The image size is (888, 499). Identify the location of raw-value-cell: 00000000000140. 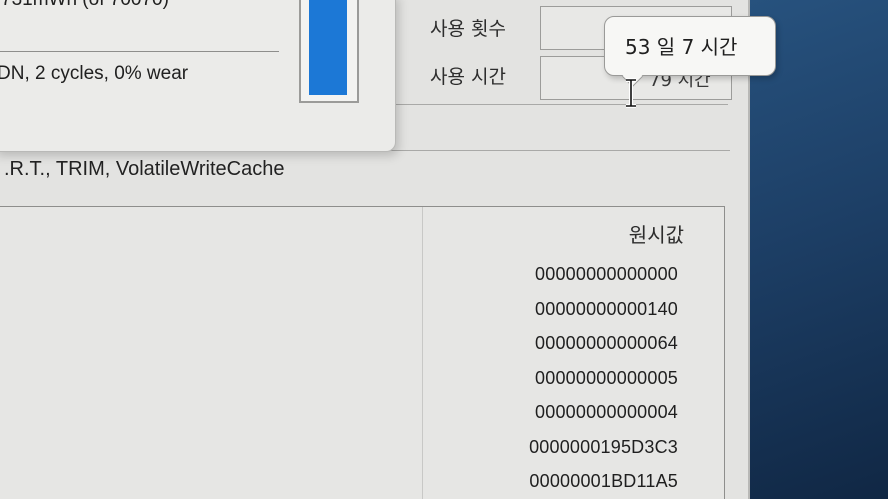
(603, 309).